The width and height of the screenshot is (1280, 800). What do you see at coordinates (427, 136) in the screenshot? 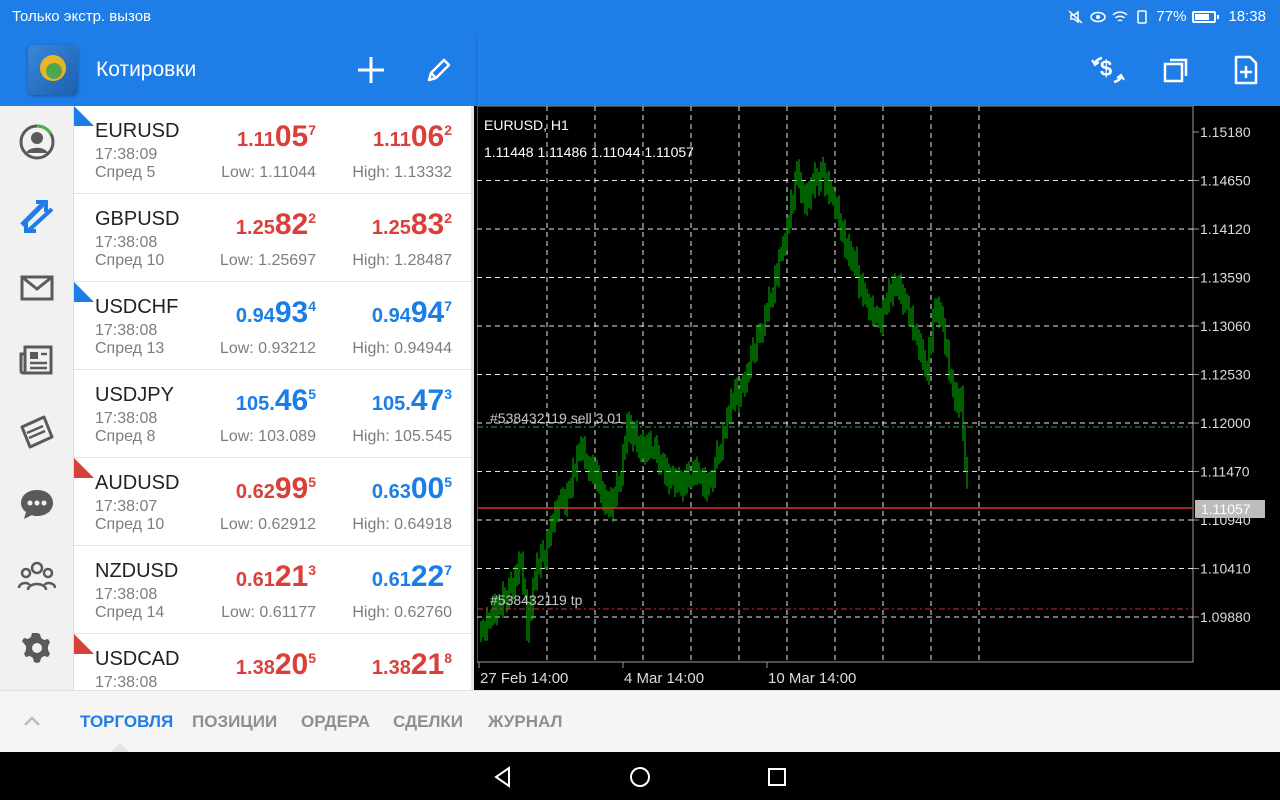
I see `ask-price-big: 06` at bounding box center [427, 136].